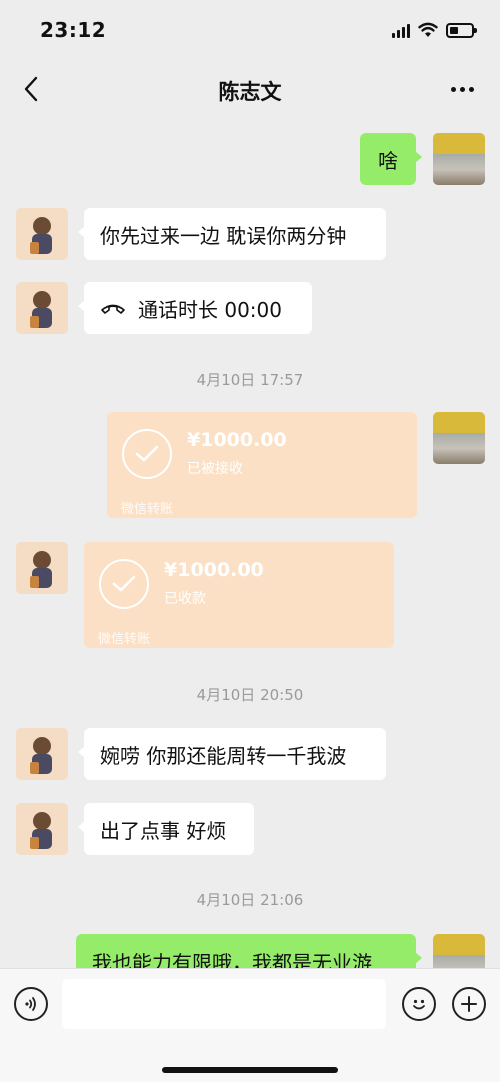 The height and width of the screenshot is (1082, 500). What do you see at coordinates (250, 380) in the screenshot?
I see `time-divider: 4月10日 17:57` at bounding box center [250, 380].